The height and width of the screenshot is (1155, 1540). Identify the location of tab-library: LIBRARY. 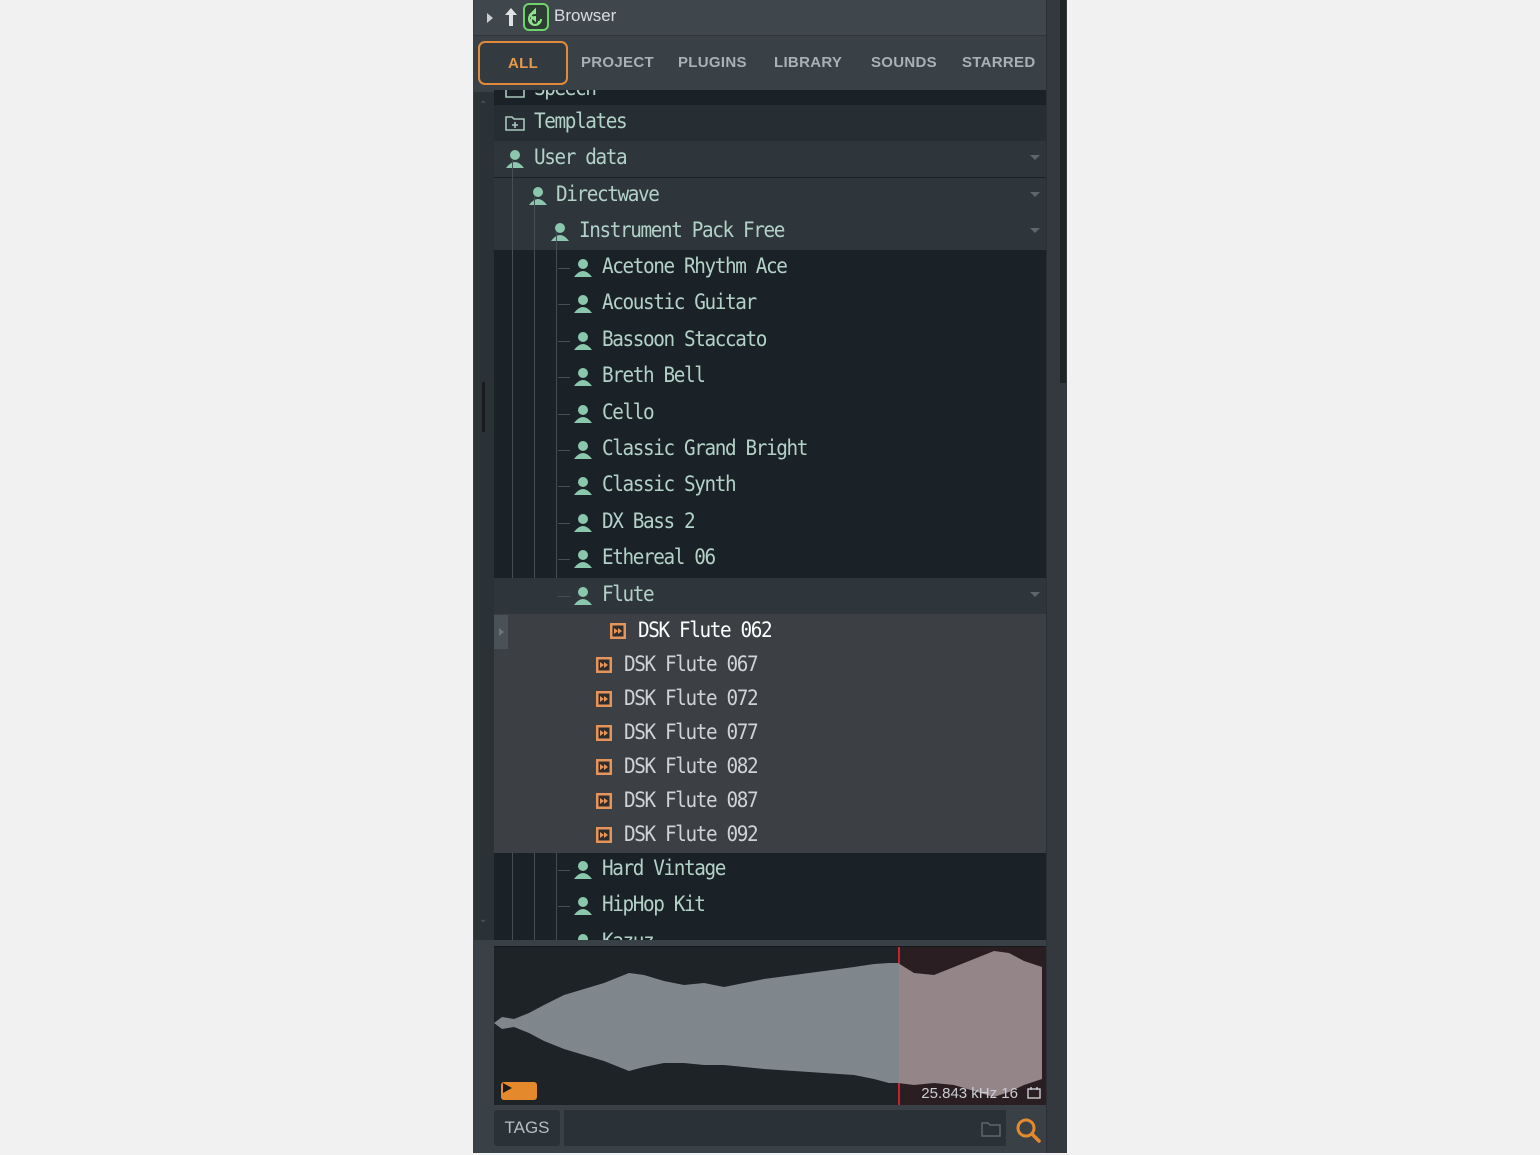
(808, 62).